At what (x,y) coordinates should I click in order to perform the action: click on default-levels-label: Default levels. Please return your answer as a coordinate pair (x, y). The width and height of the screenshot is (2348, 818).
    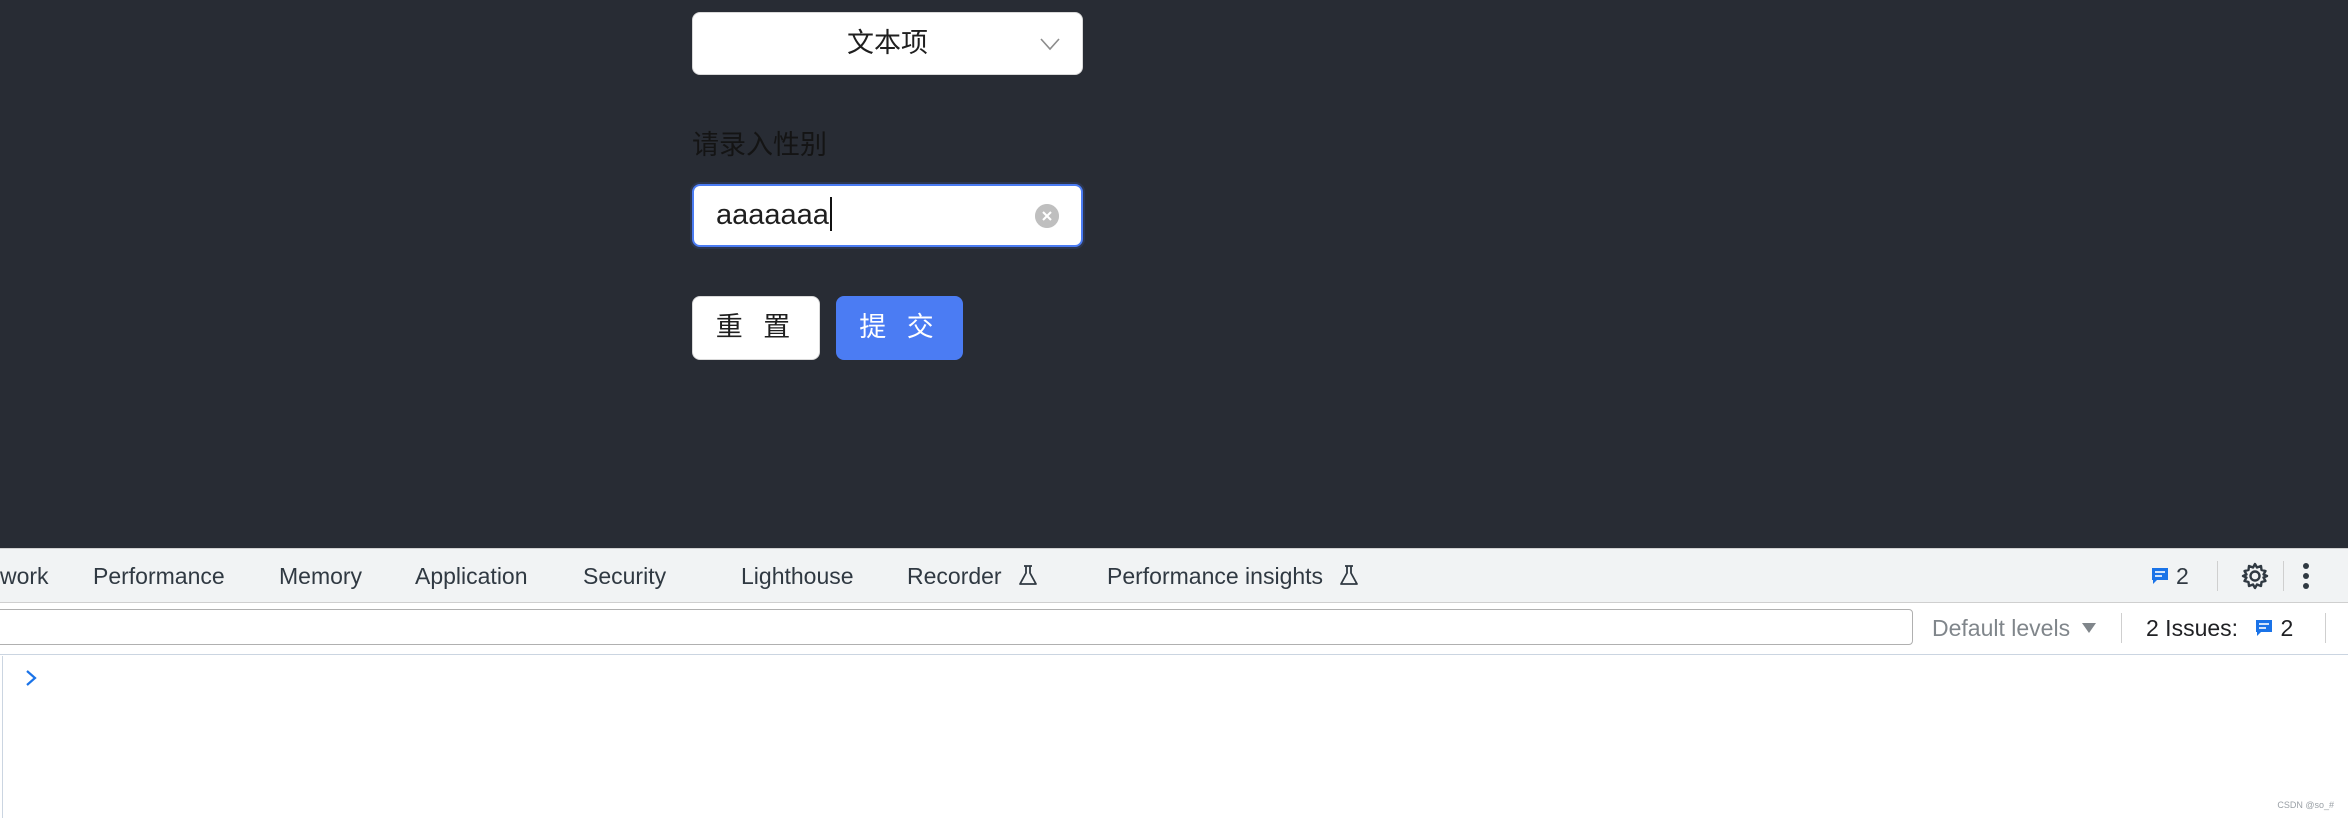
    Looking at the image, I should click on (2001, 628).